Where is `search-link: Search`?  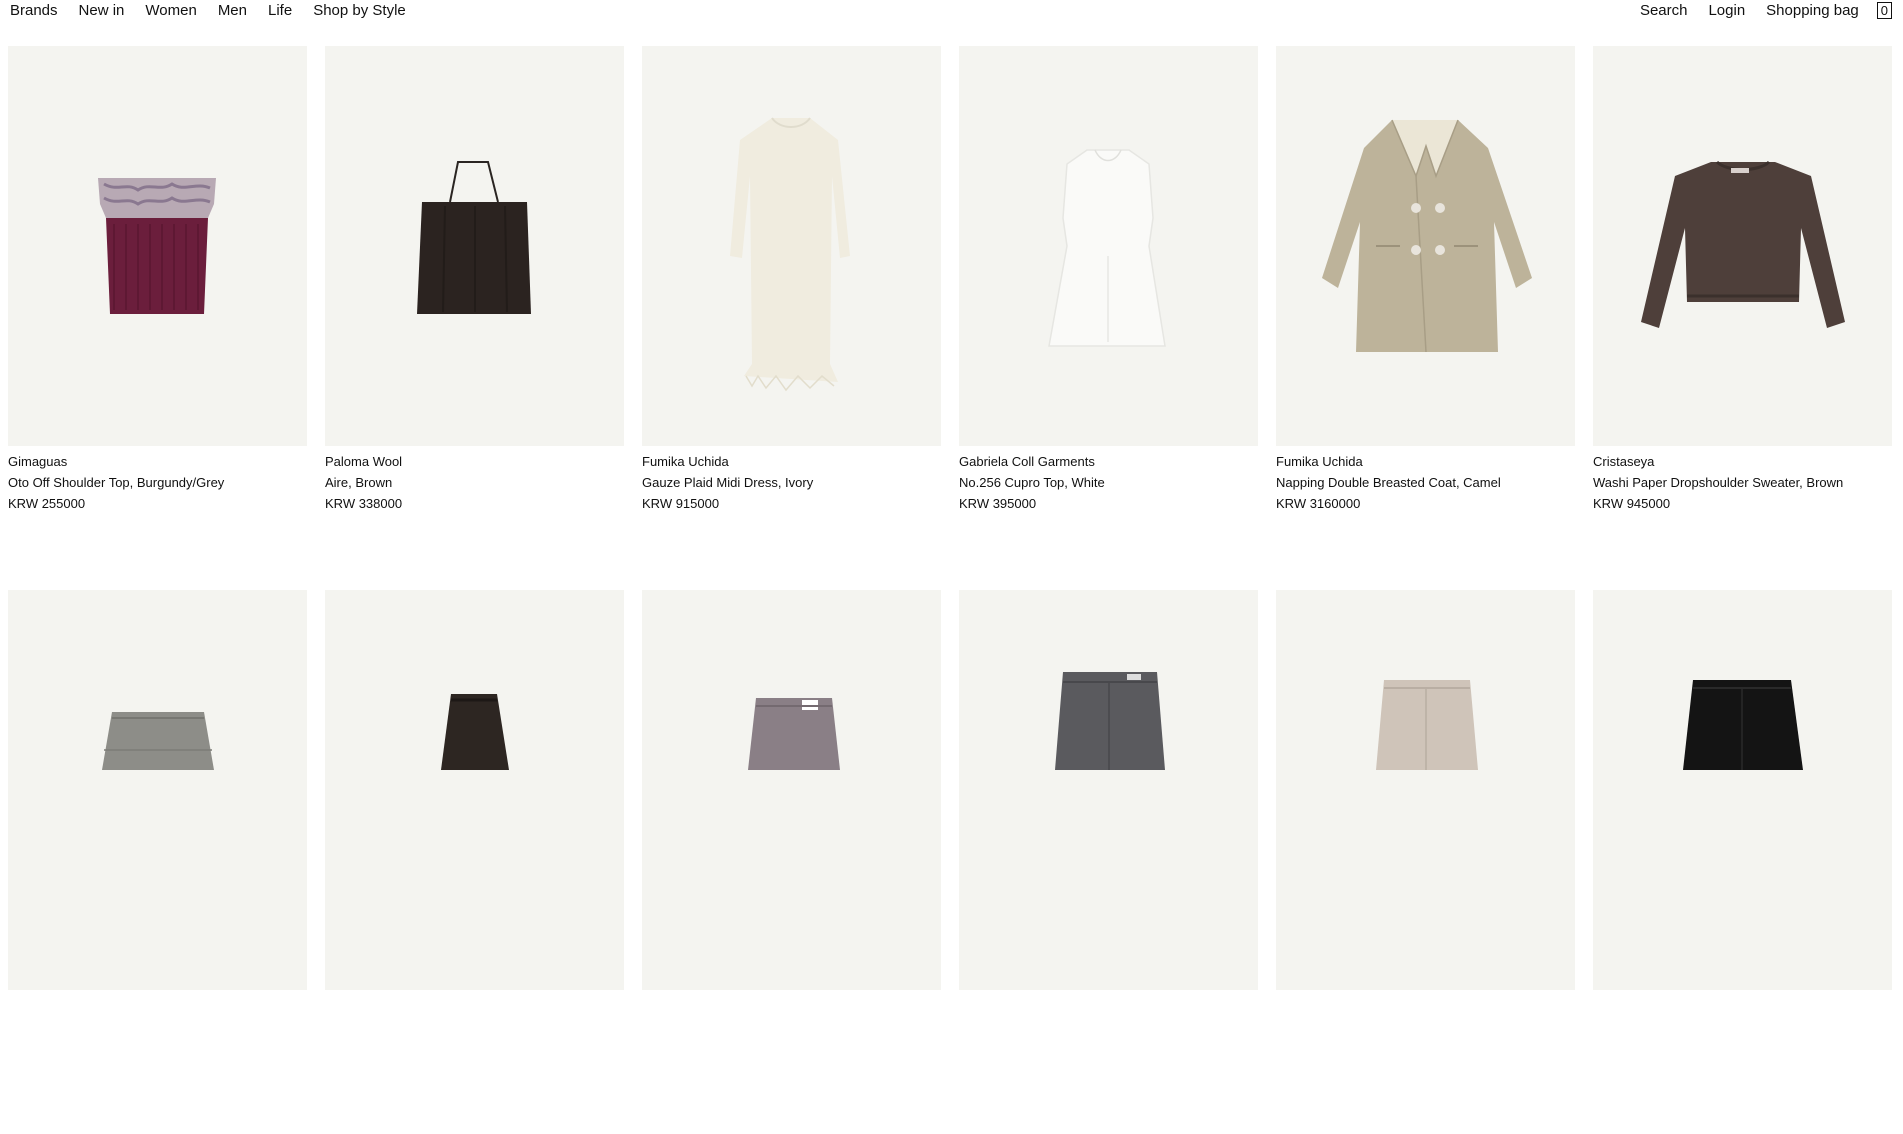
search-link: Search is located at coordinates (1664, 10).